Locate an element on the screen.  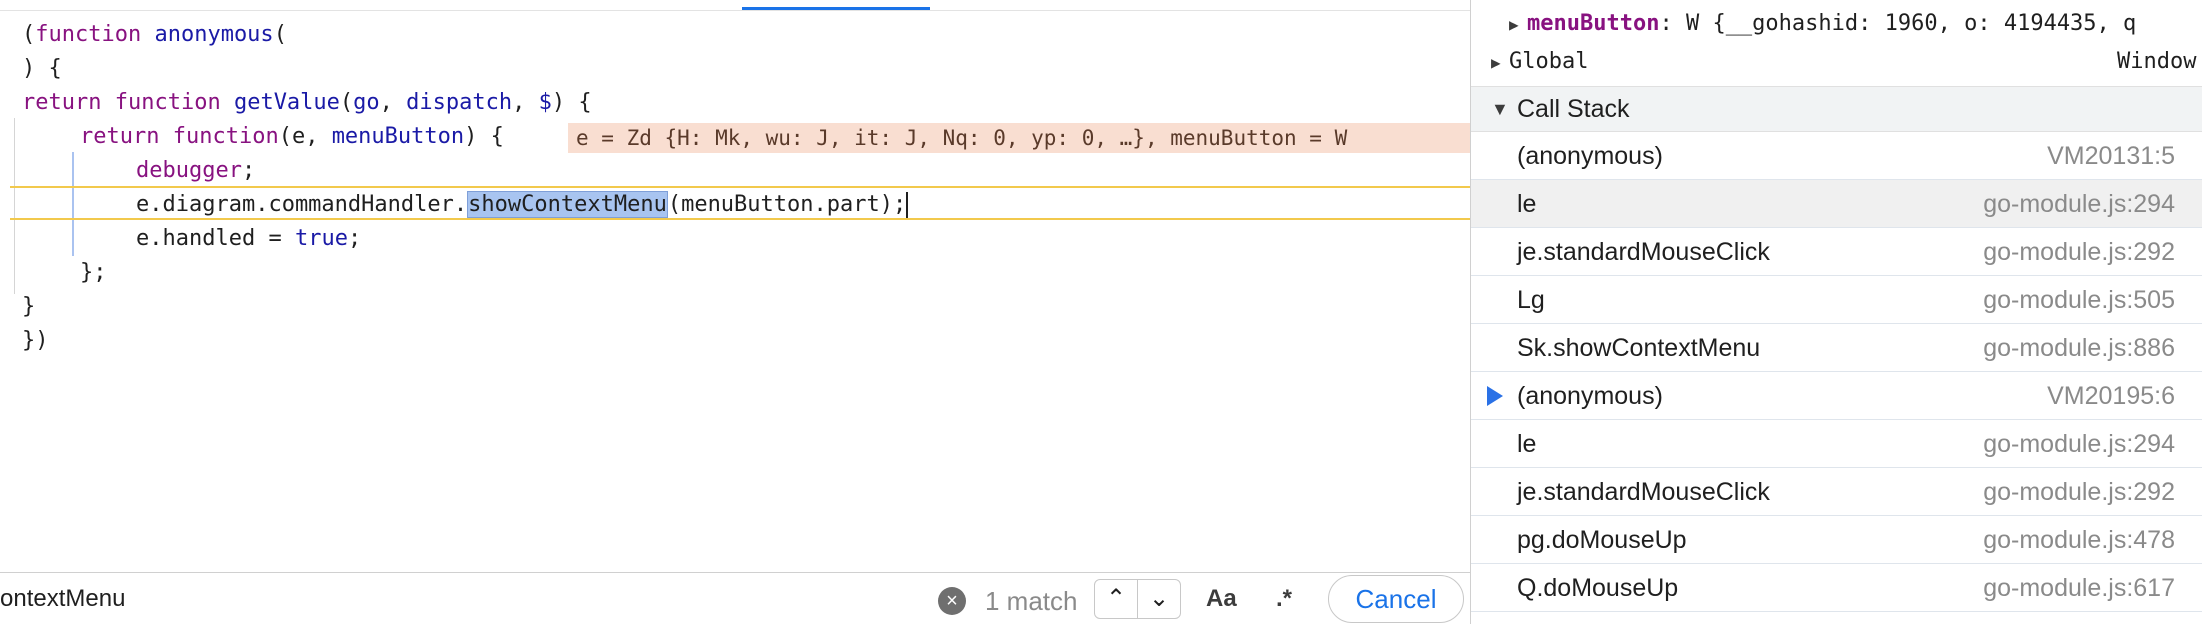
previous-match-button: ⌃ is located at coordinates (1116, 599).